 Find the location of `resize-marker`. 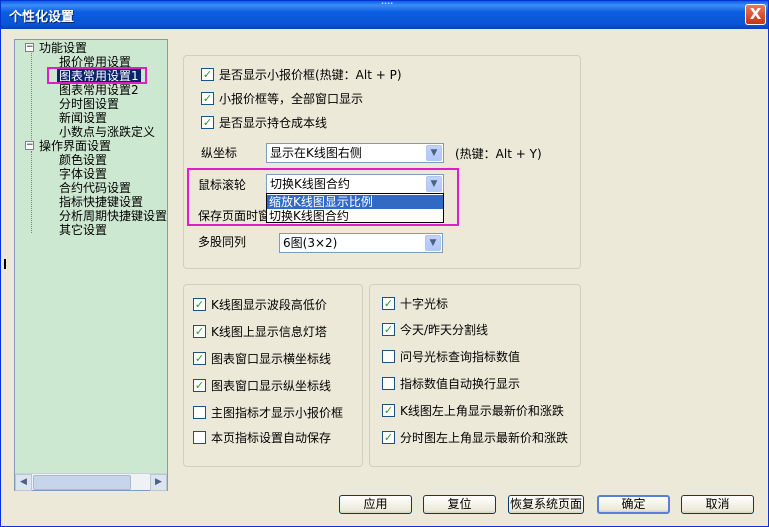

resize-marker is located at coordinates (5, 264).